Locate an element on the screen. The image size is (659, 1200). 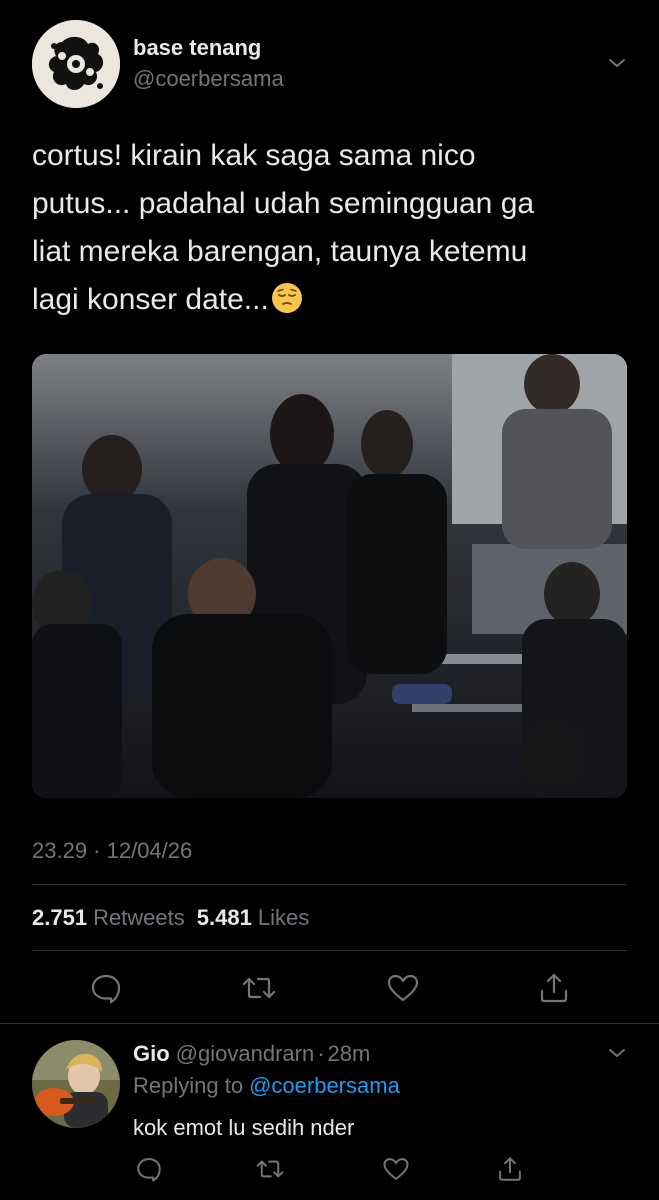
replying-to-handle: @coerbersama is located at coordinates (324, 1085).